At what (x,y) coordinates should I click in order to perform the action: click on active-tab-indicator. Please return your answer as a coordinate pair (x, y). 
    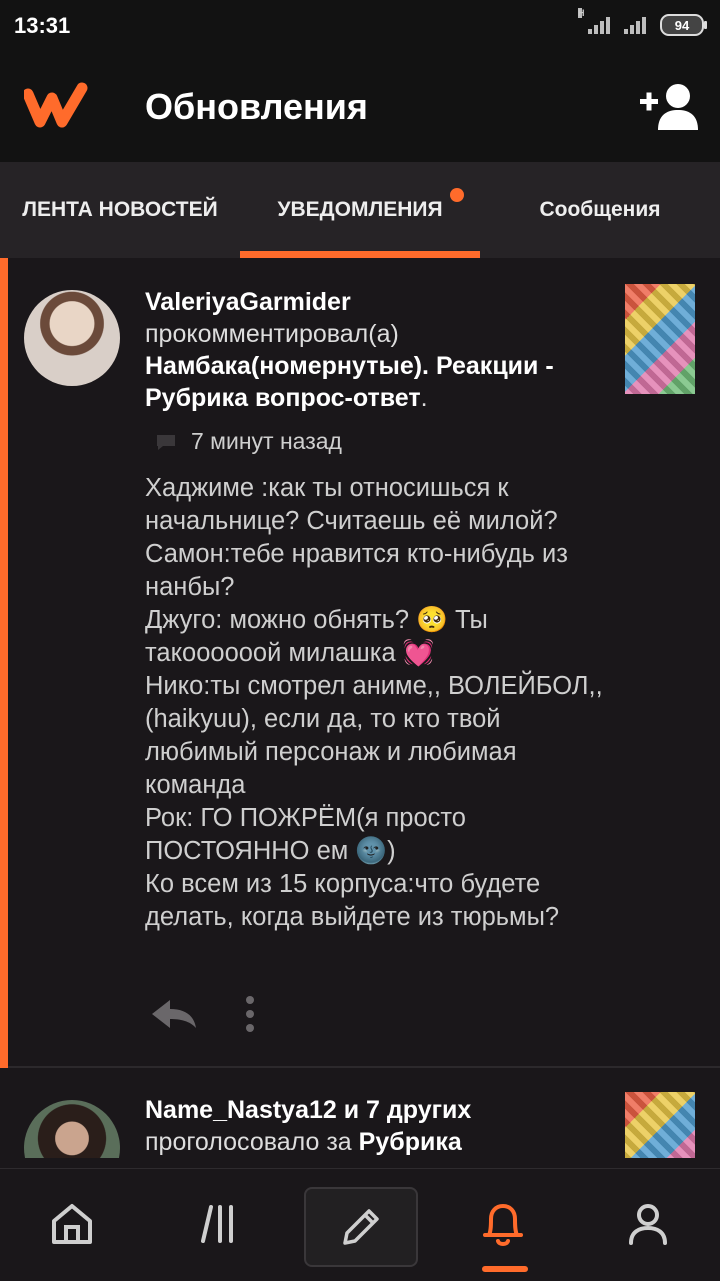
    Looking at the image, I should click on (360, 254).